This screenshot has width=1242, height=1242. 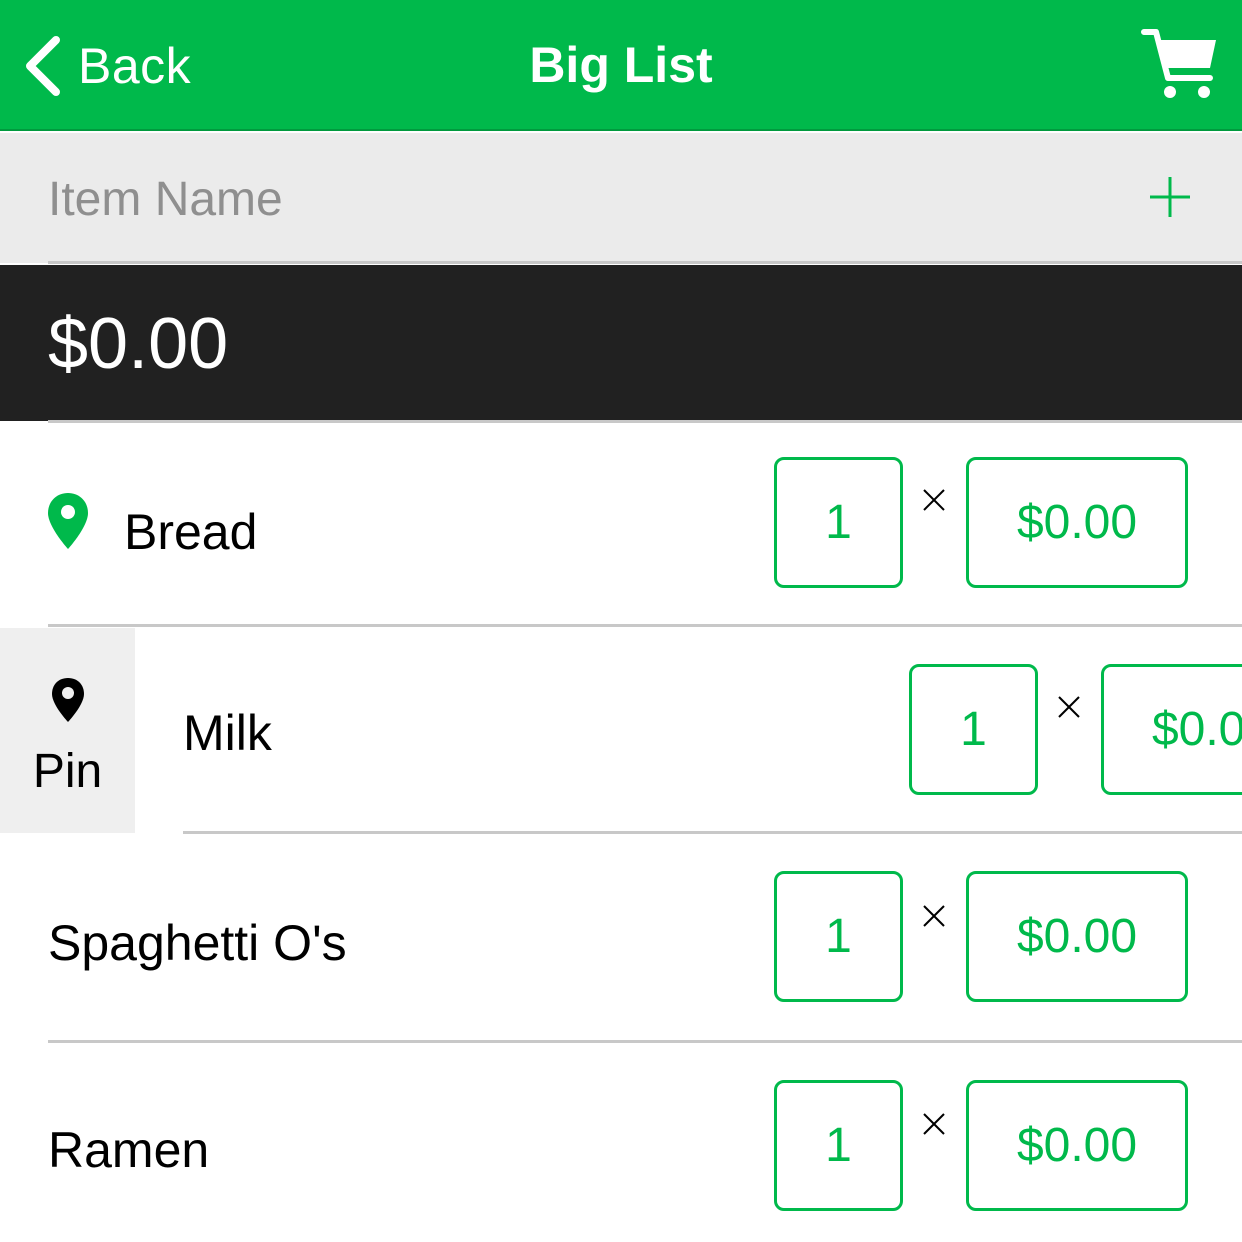 I want to click on back-button: Back, so click(x=106, y=66).